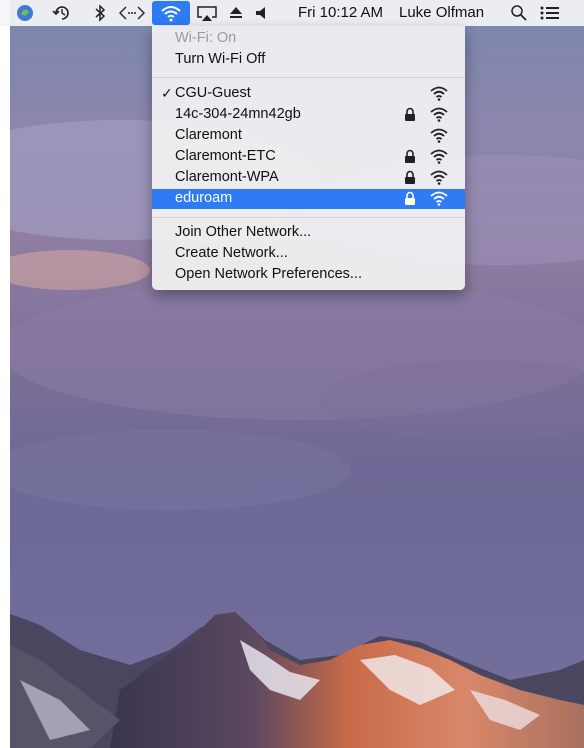  I want to click on bluetooth-icon, so click(100, 13).